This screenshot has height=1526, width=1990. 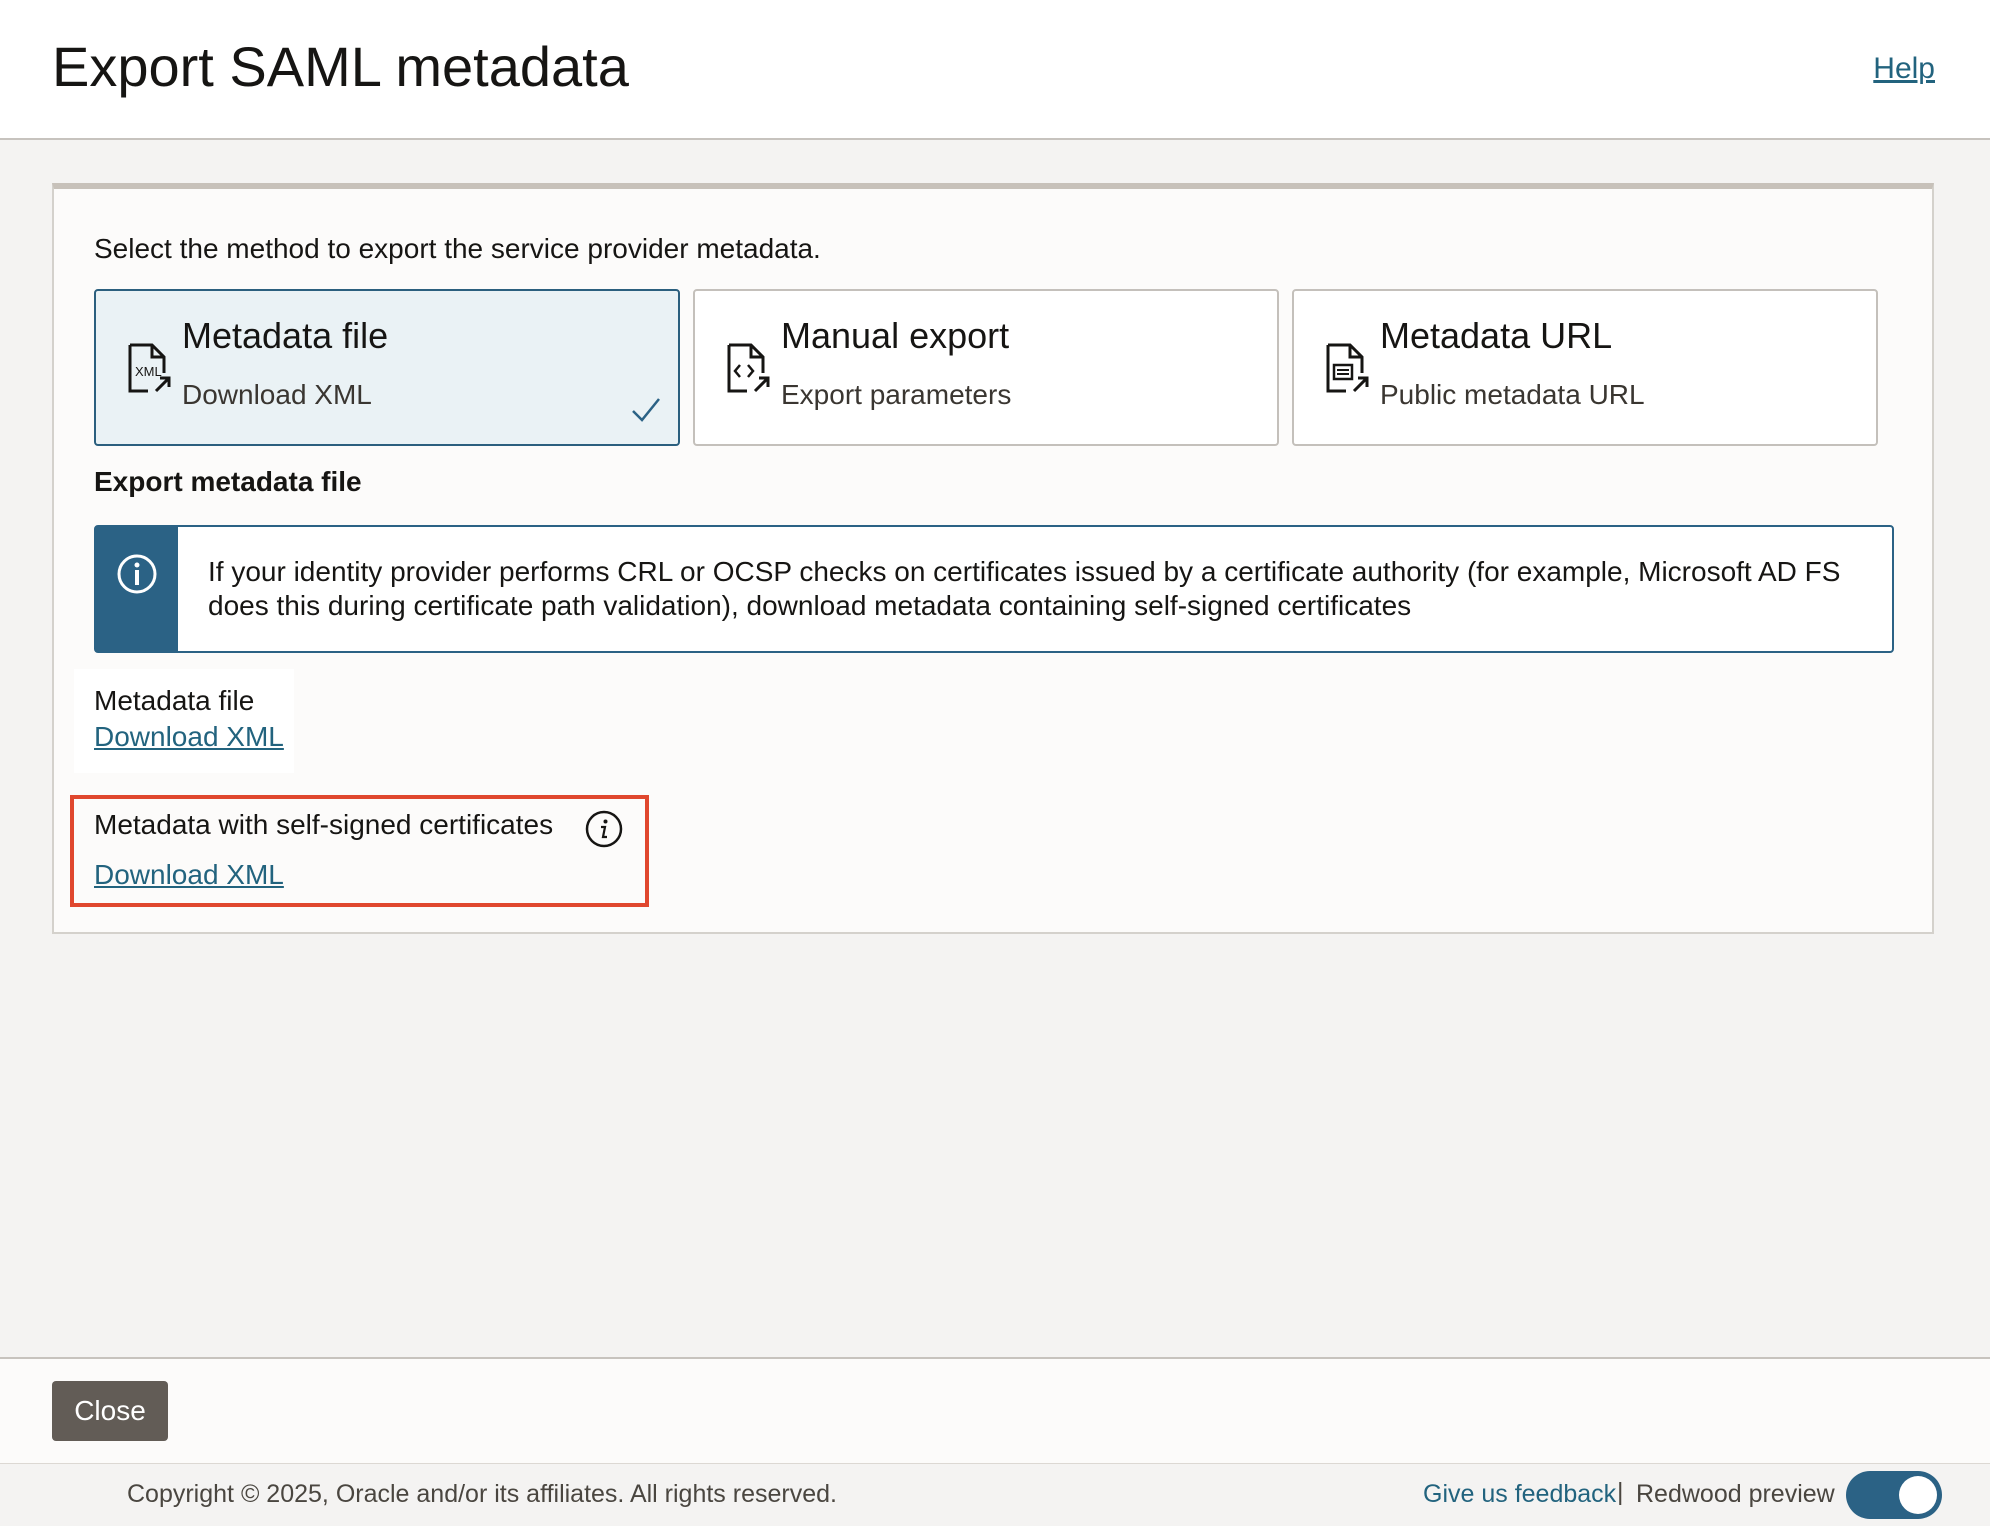 I want to click on close-button: Close, so click(x=110, y=1411).